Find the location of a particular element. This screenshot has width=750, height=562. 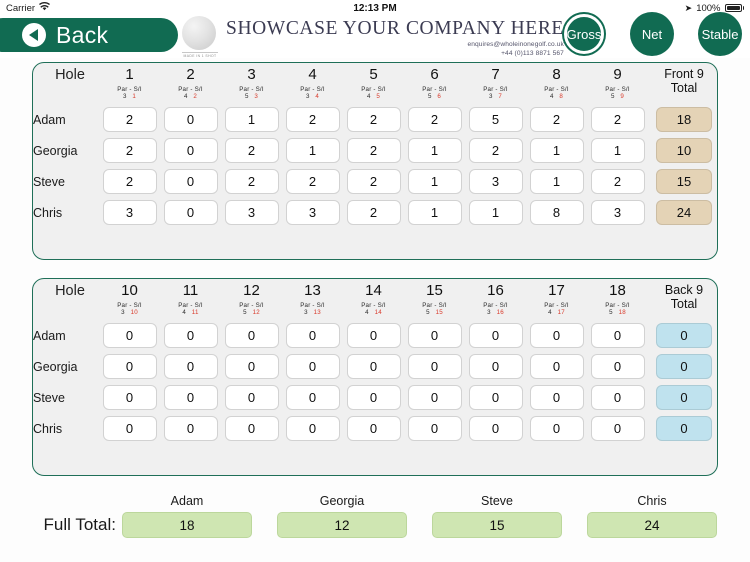

score-input: 5 is located at coordinates (495, 119).